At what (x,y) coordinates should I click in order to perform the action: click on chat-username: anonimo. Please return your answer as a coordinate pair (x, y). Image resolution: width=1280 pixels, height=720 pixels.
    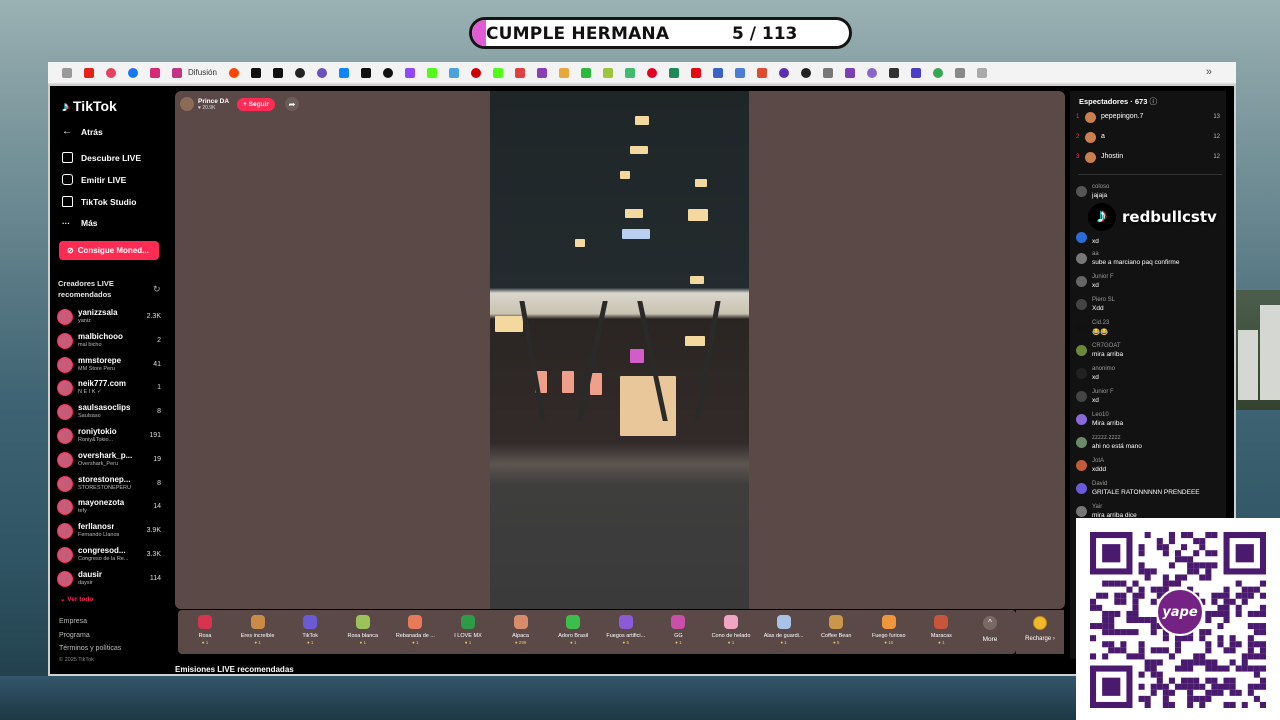
    Looking at the image, I should click on (1103, 369).